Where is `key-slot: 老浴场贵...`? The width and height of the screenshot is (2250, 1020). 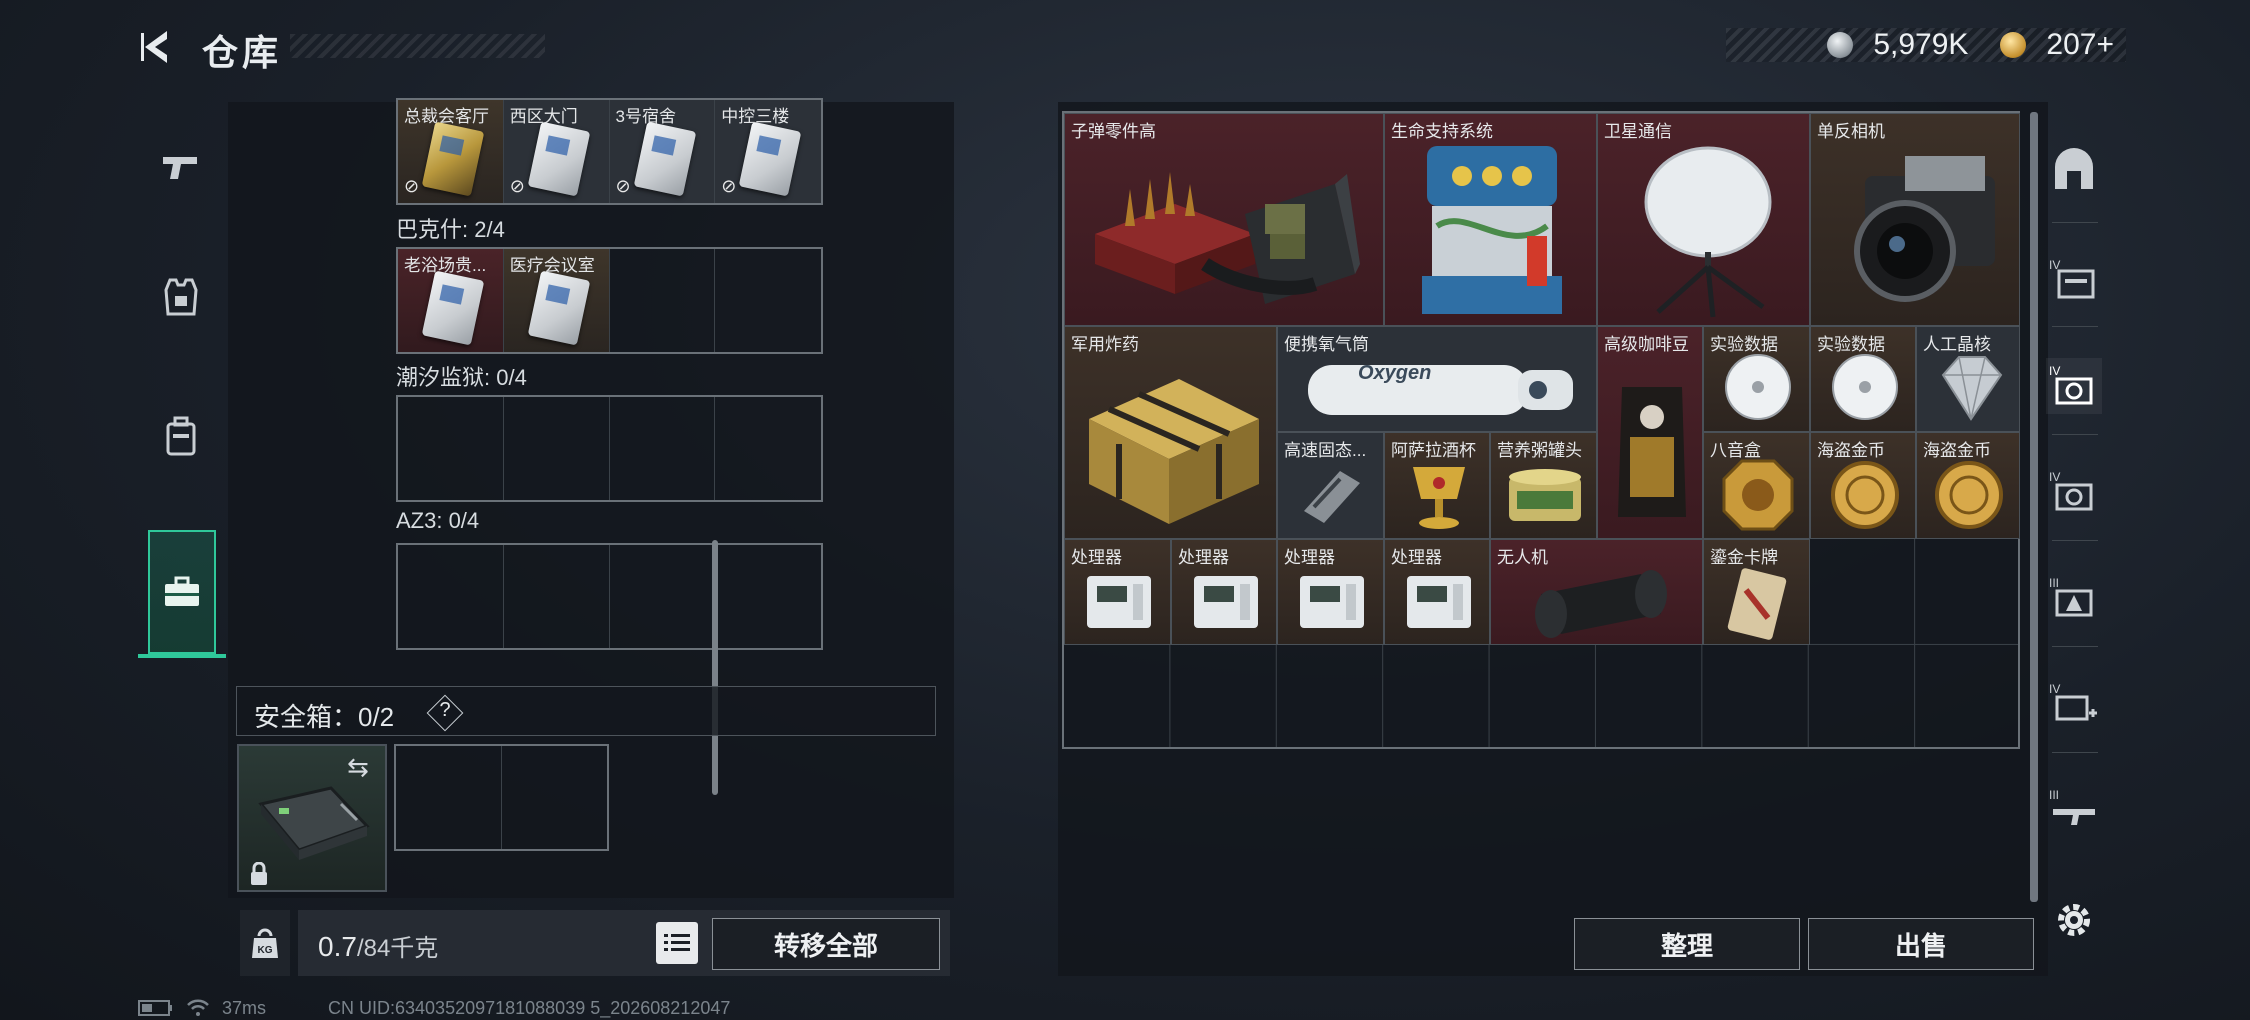
key-slot: 老浴场贵... is located at coordinates (451, 300).